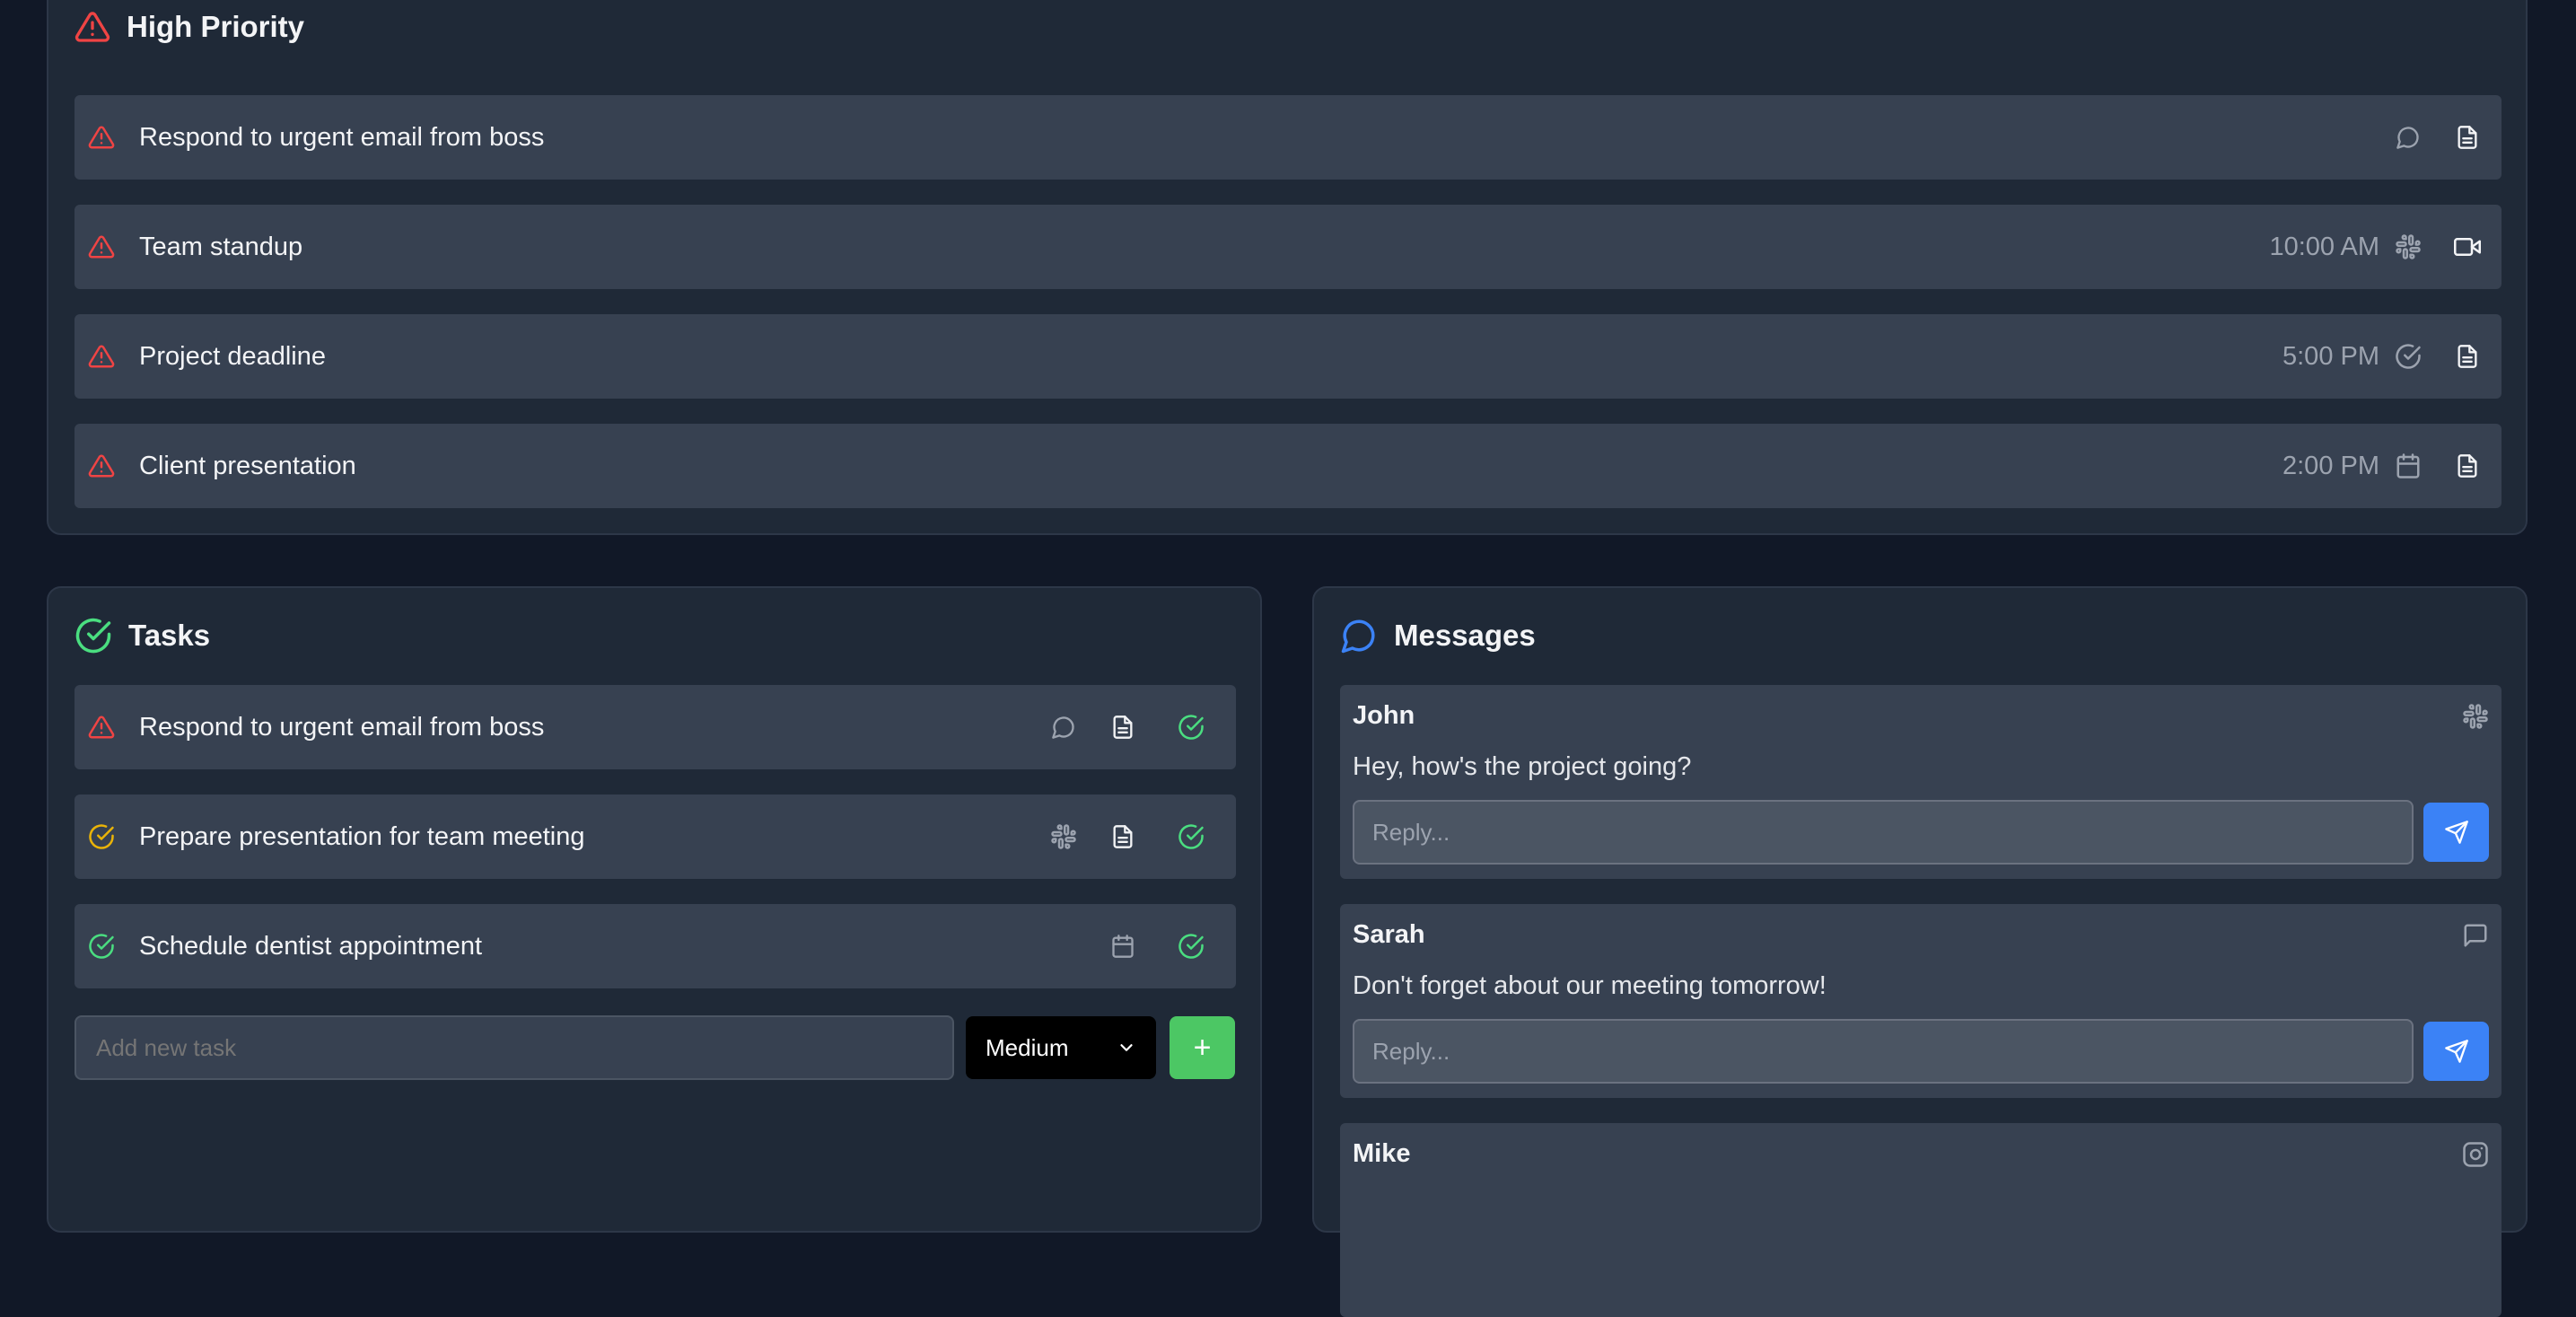 The width and height of the screenshot is (2576, 1317). Describe the element at coordinates (216, 27) in the screenshot. I see `card-title: High Priority` at that location.